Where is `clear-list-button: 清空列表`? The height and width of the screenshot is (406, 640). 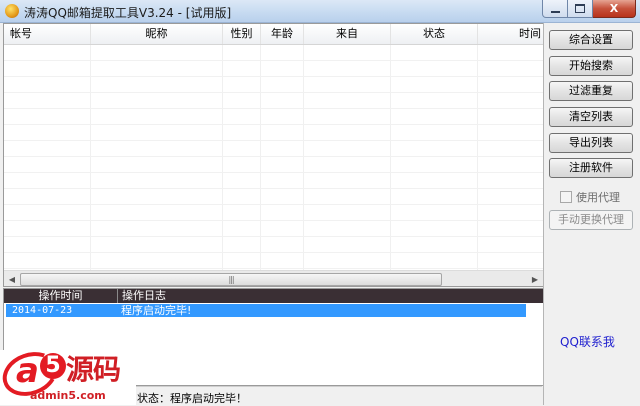 clear-list-button: 清空列表 is located at coordinates (591, 117).